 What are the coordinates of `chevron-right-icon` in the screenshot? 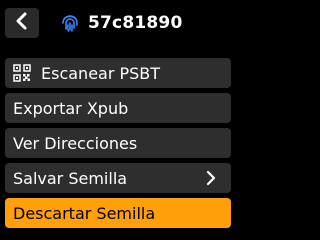 It's located at (211, 178).